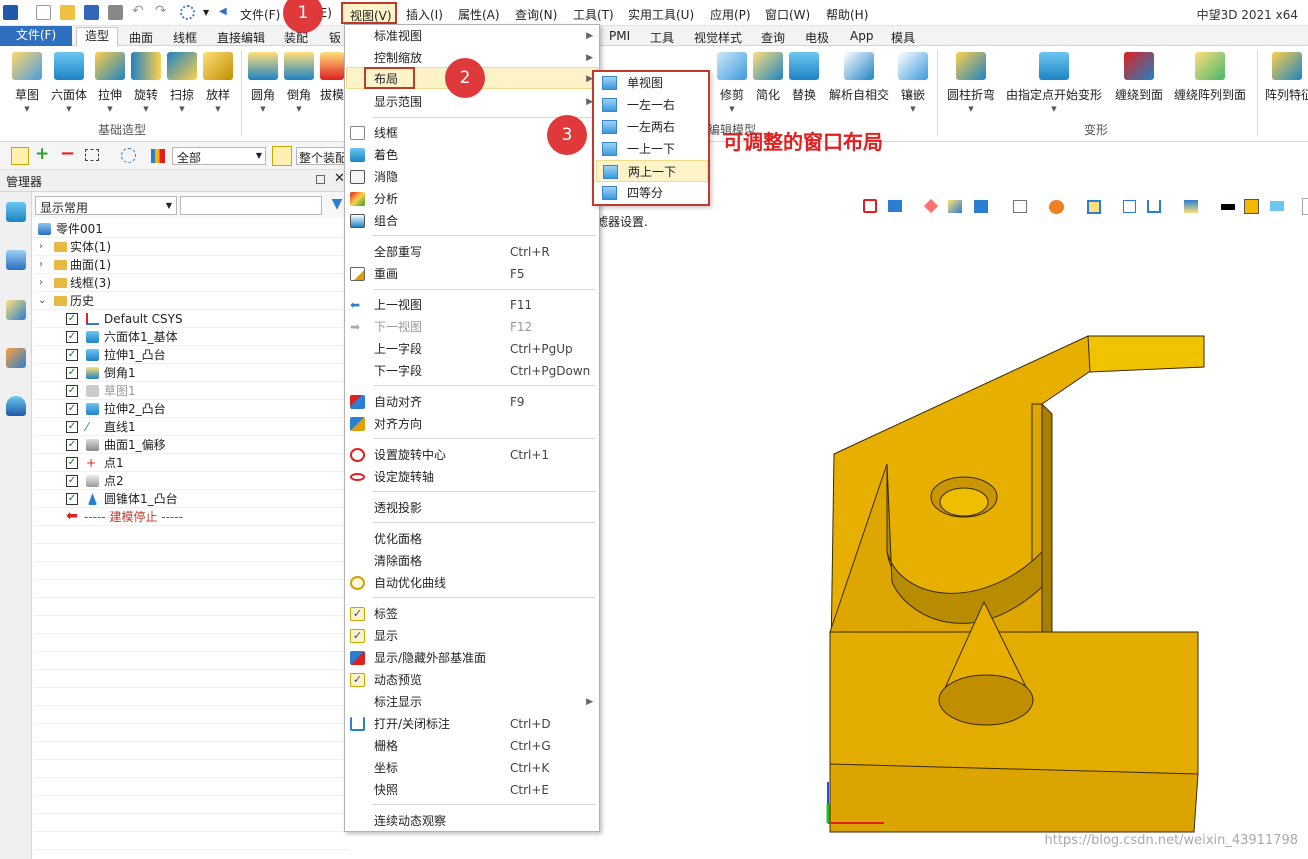 The width and height of the screenshot is (1308, 859). Describe the element at coordinates (210, 15) in the screenshot. I see `more-dropdown-icon: ▼` at that location.